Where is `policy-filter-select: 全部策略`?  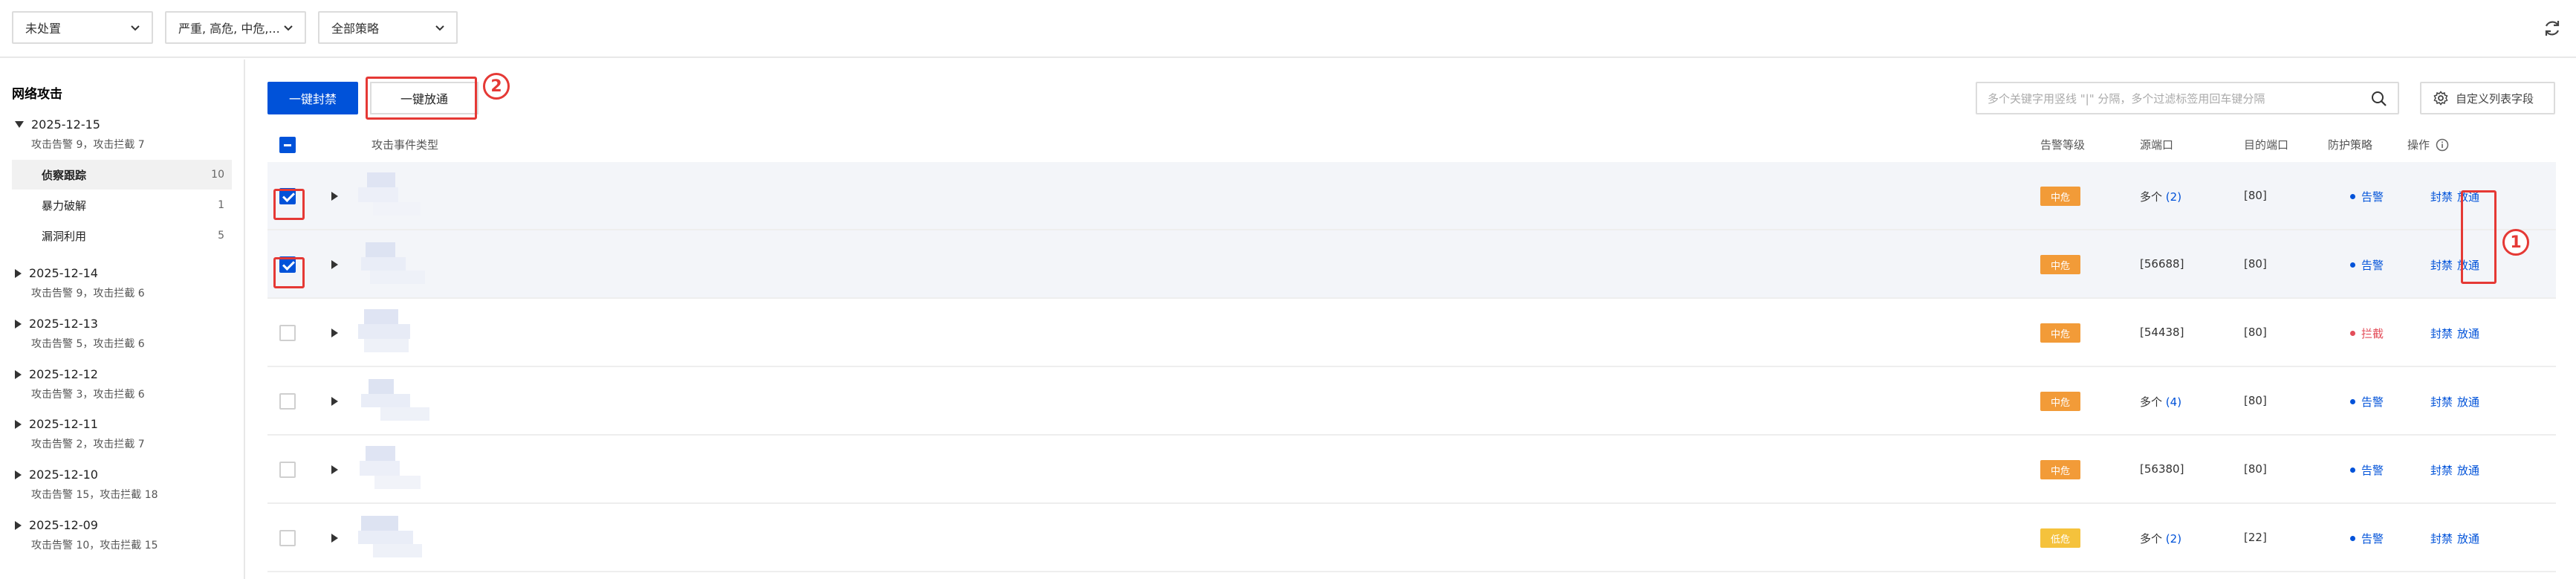
policy-filter-select: 全部策略 is located at coordinates (388, 28).